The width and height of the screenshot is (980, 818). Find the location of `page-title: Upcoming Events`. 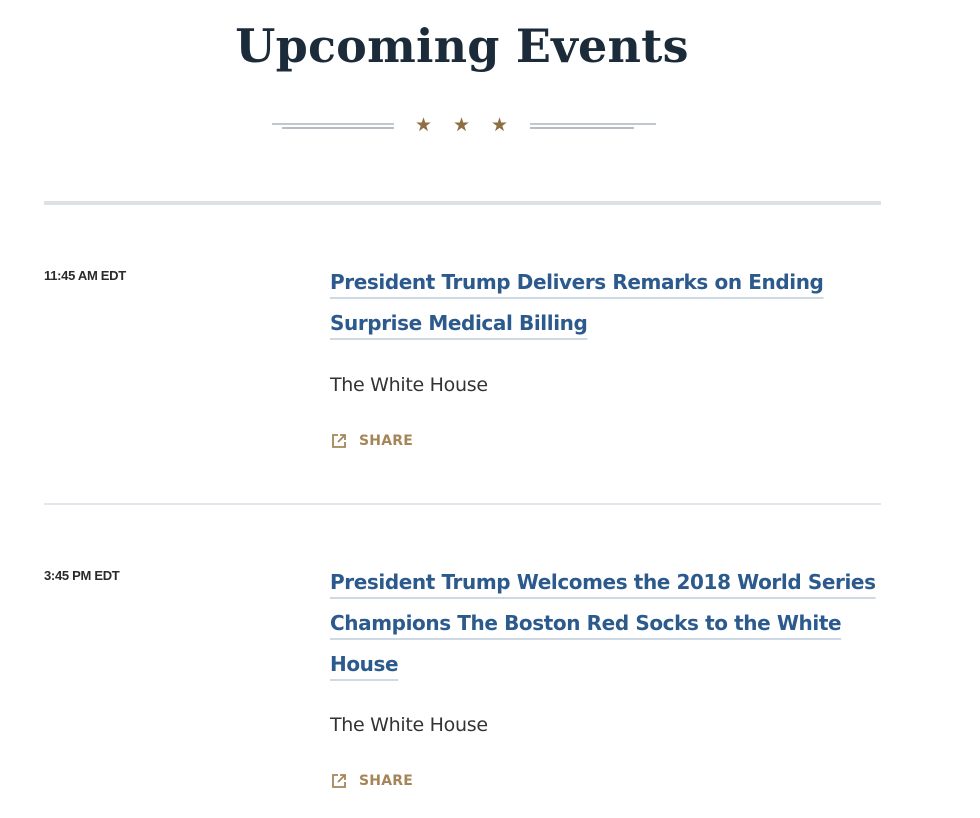

page-title: Upcoming Events is located at coordinates (462, 46).